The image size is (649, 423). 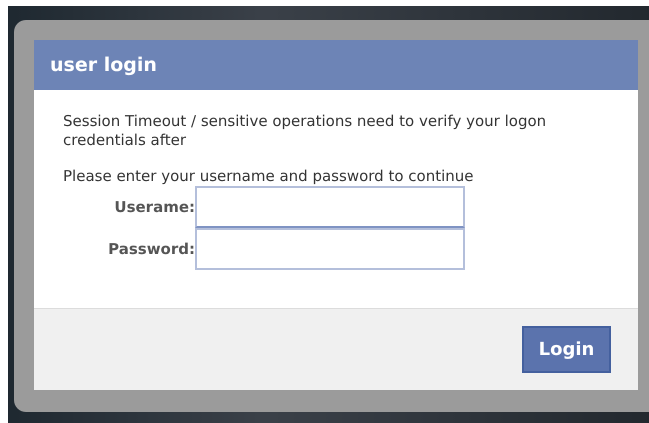 I want to click on login-button: Login, so click(x=566, y=349).